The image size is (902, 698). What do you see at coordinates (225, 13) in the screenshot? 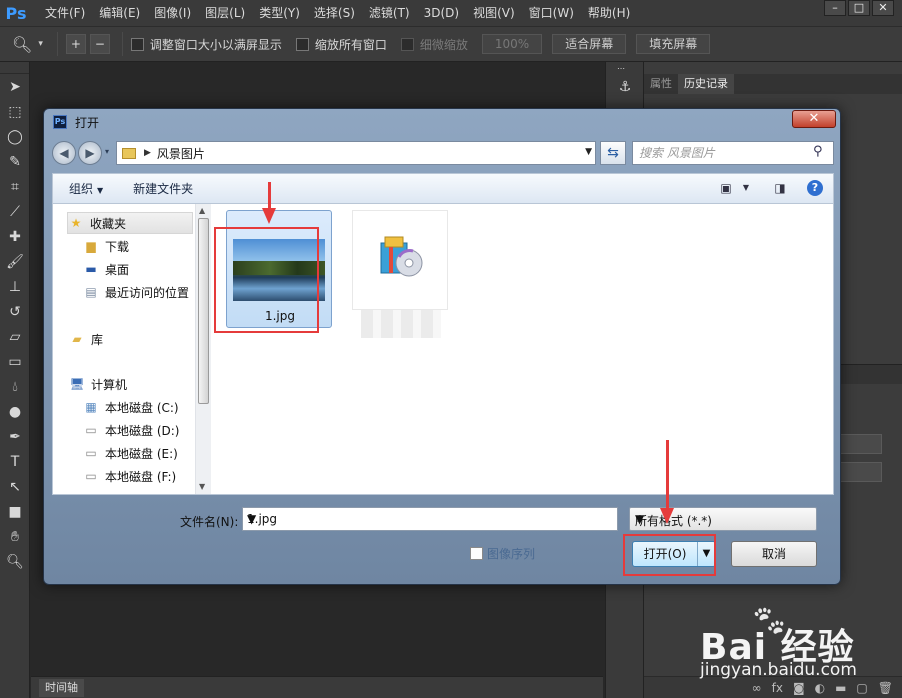
I see `menu-layer: 图层(L)` at bounding box center [225, 13].